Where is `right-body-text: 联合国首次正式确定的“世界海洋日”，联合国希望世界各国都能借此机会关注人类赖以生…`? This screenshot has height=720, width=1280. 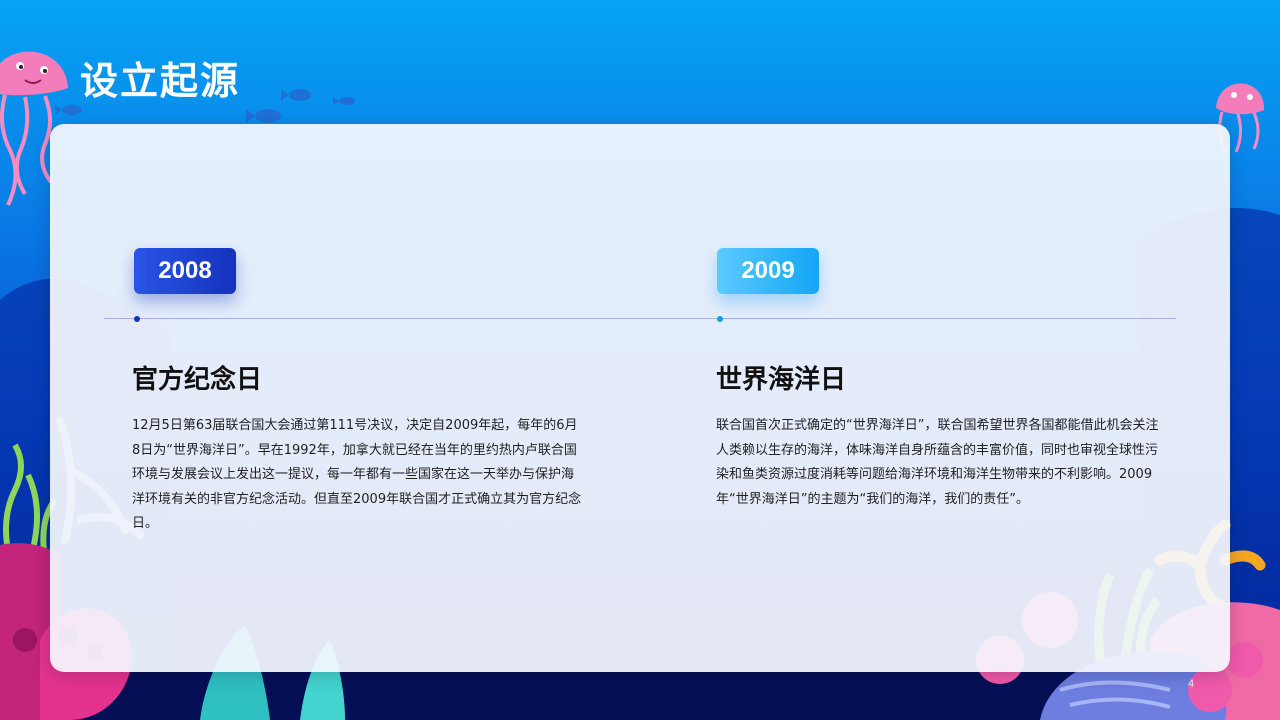 right-body-text: 联合国首次正式确定的“世界海洋日”，联合国希望世界各国都能借此机会关注人类赖以生… is located at coordinates (937, 462).